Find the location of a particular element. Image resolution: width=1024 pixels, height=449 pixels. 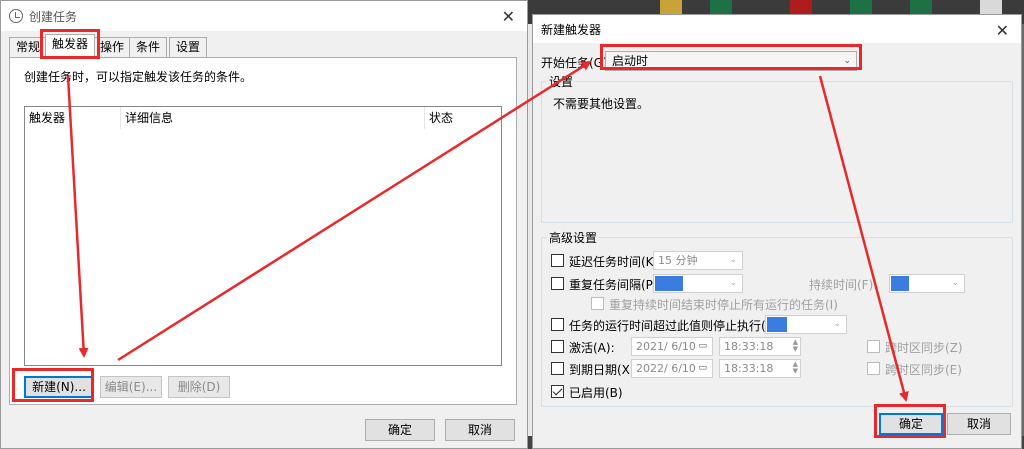

begin-task-label: 开始任务(G): is located at coordinates (576, 63).